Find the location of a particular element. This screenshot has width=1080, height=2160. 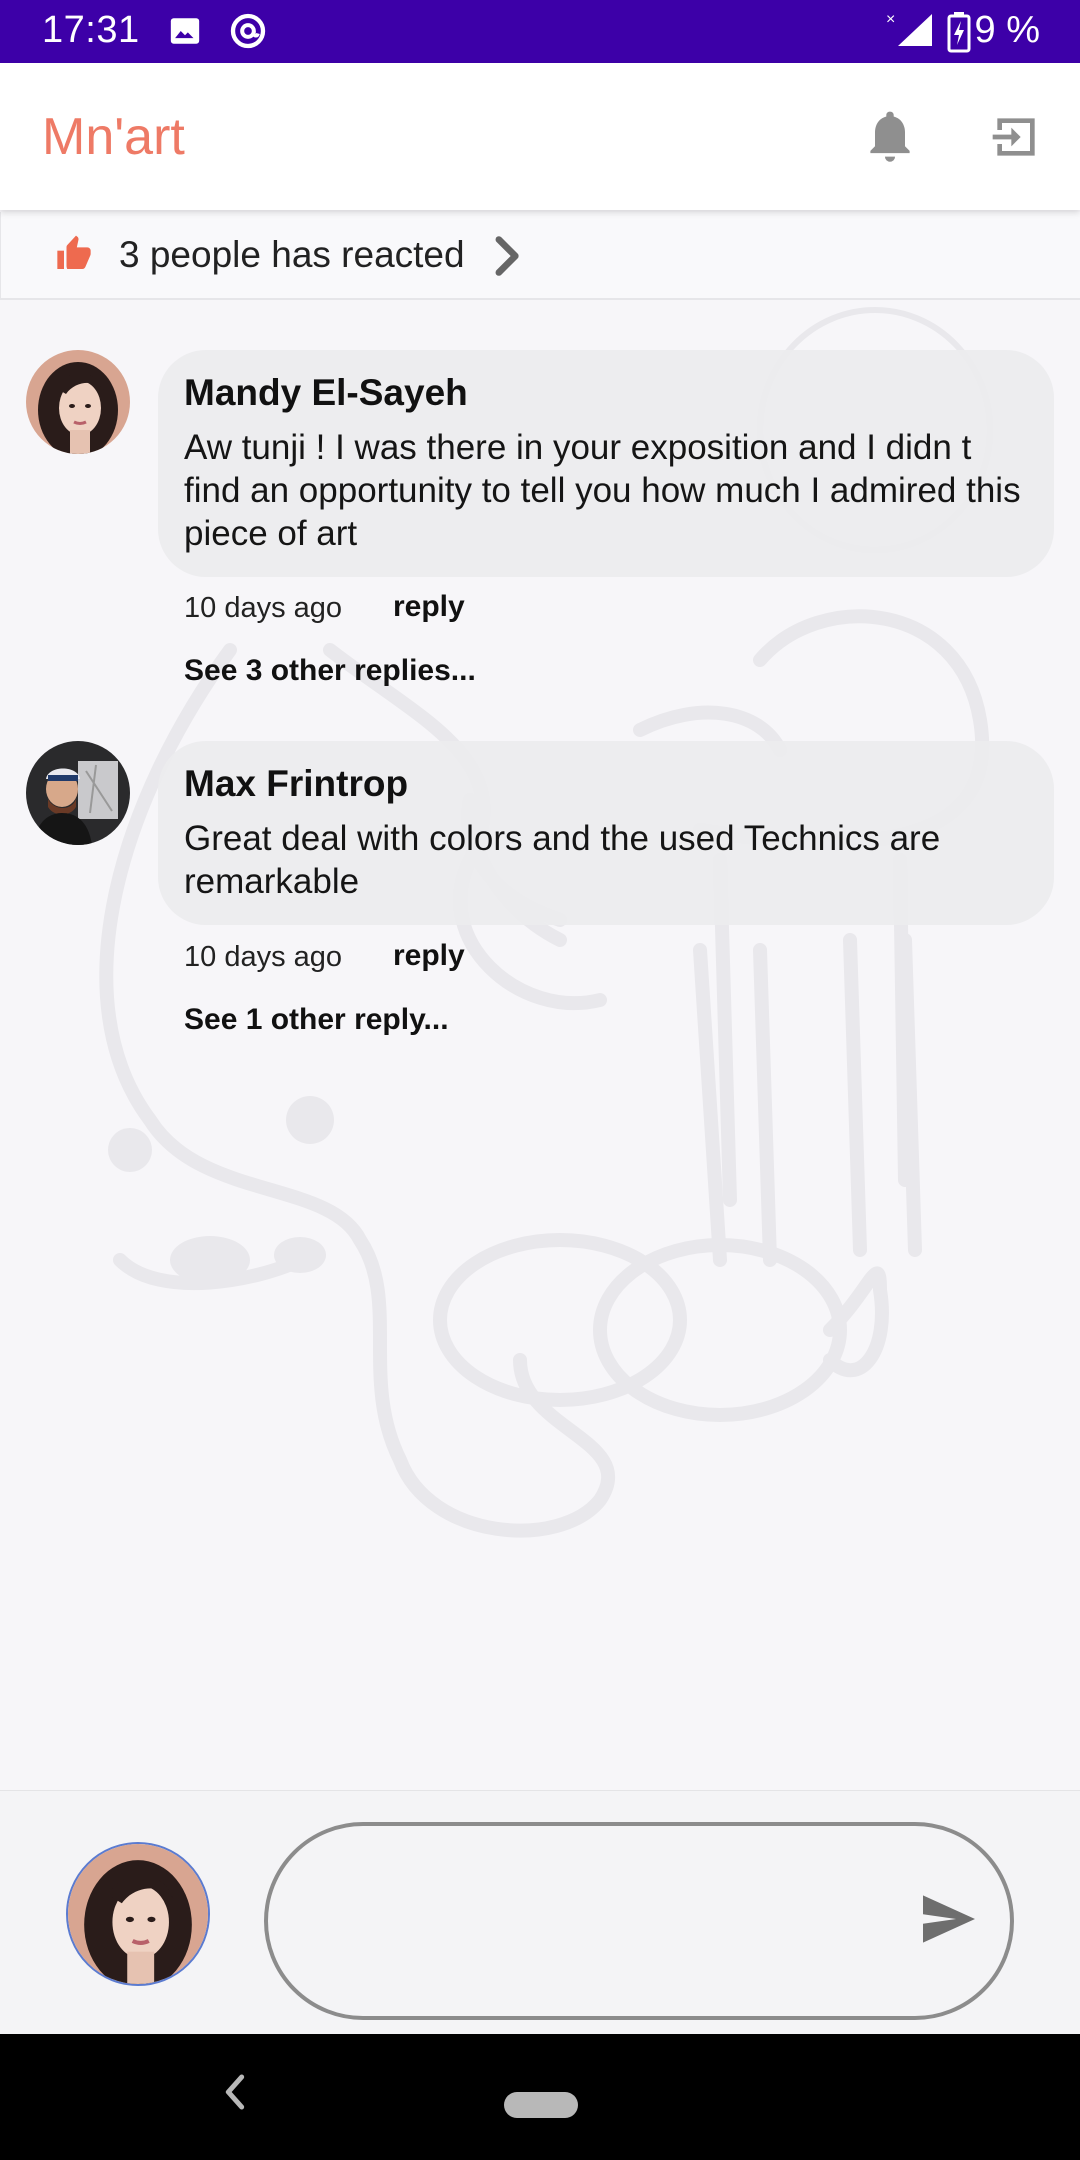

status-time: 17:31 is located at coordinates (91, 30).